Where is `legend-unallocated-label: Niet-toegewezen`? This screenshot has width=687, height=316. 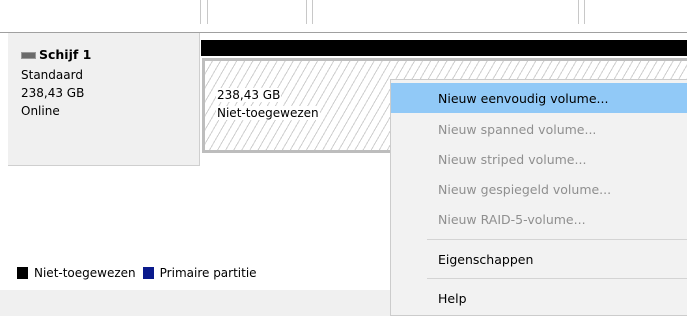 legend-unallocated-label: Niet-toegewezen is located at coordinates (85, 273).